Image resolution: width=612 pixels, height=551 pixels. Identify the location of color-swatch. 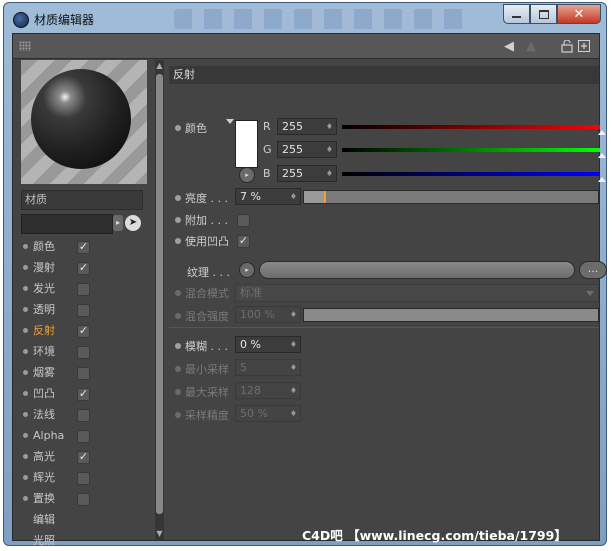
(246, 144).